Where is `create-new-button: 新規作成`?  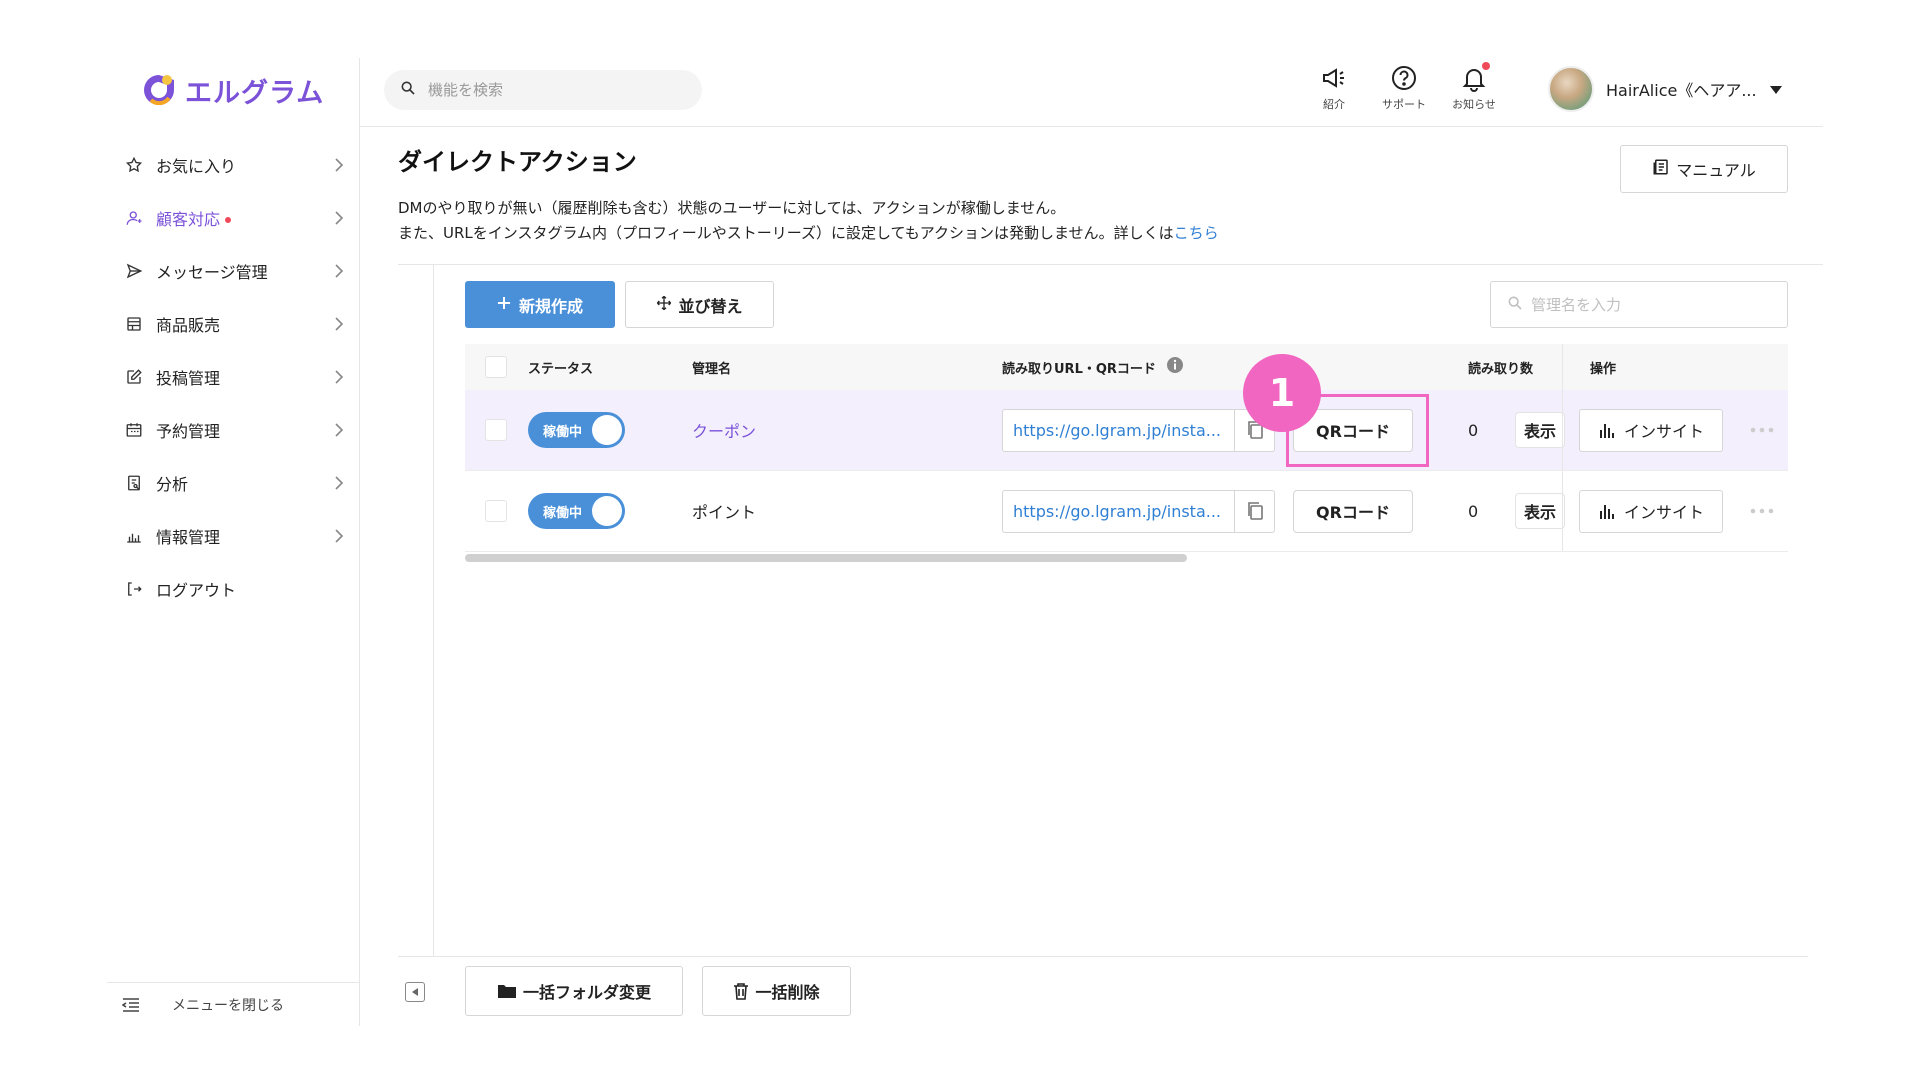 create-new-button: 新規作成 is located at coordinates (540, 304).